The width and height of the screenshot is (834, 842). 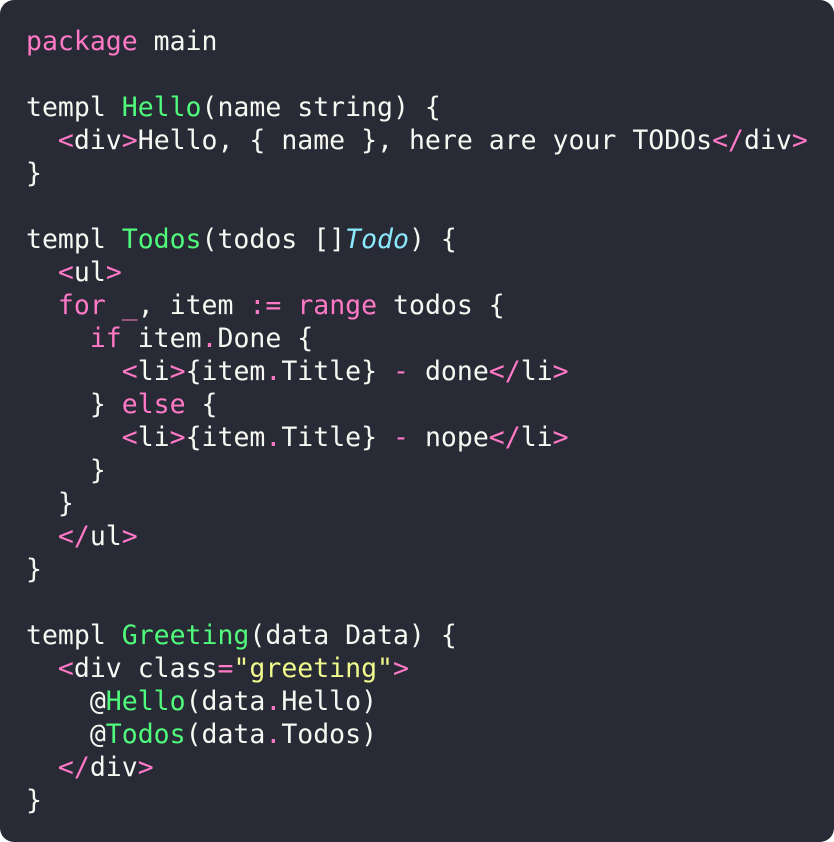 What do you see at coordinates (177, 41) in the screenshot?
I see `code-text: main` at bounding box center [177, 41].